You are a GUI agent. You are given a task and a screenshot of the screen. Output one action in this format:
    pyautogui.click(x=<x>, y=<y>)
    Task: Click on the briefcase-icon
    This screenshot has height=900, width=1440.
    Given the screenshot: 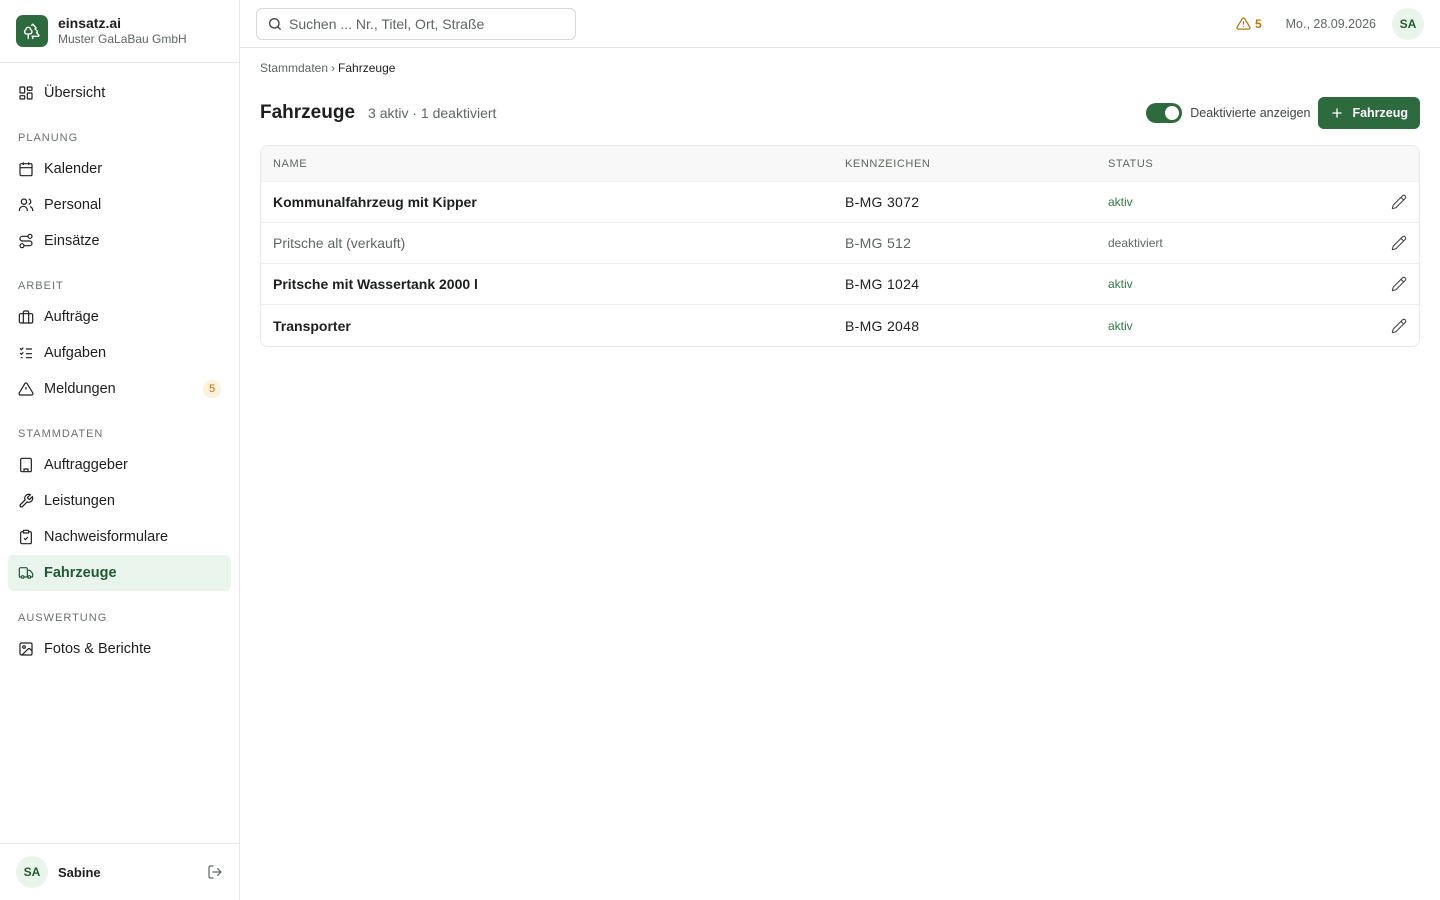 What is the action you would take?
    pyautogui.click(x=26, y=317)
    